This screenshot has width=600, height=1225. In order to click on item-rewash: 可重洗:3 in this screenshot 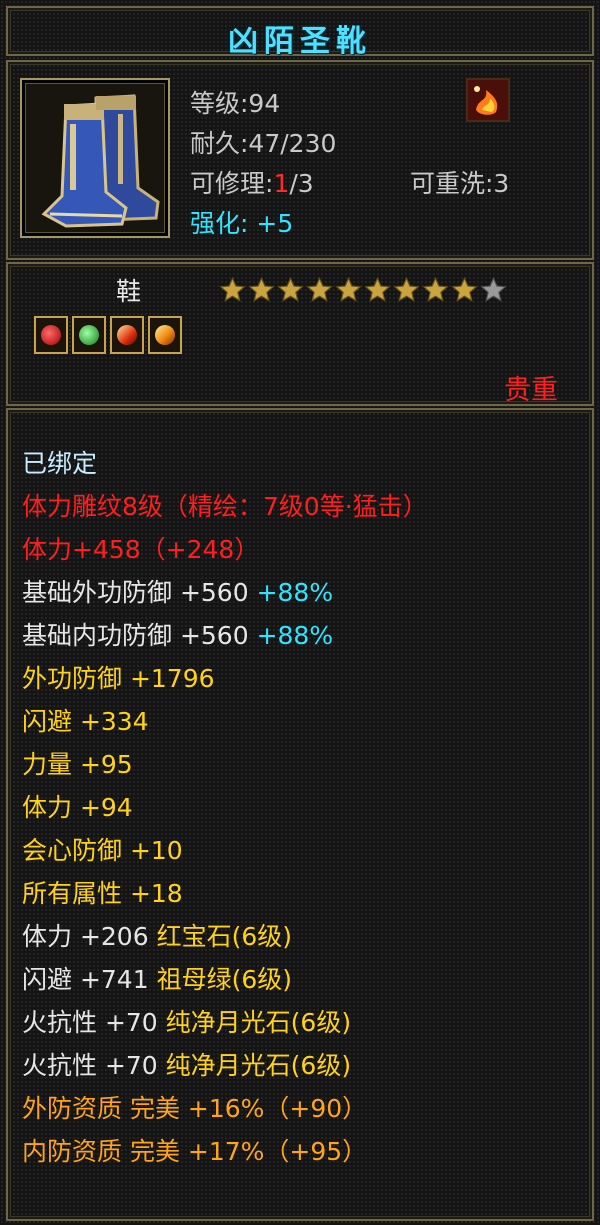, I will do `click(460, 183)`.